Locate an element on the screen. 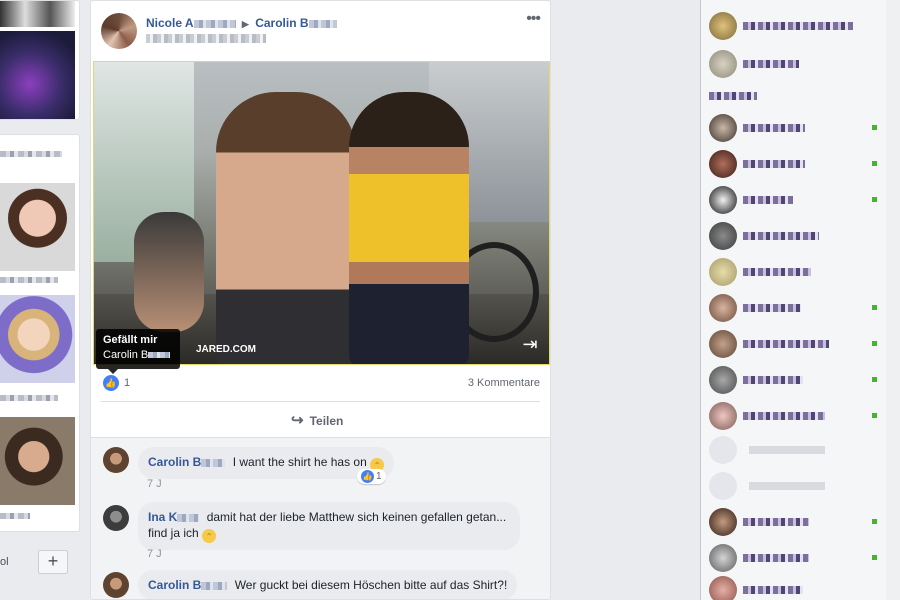 This screenshot has height=600, width=900. author-name: Nicole A is located at coordinates (170, 23).